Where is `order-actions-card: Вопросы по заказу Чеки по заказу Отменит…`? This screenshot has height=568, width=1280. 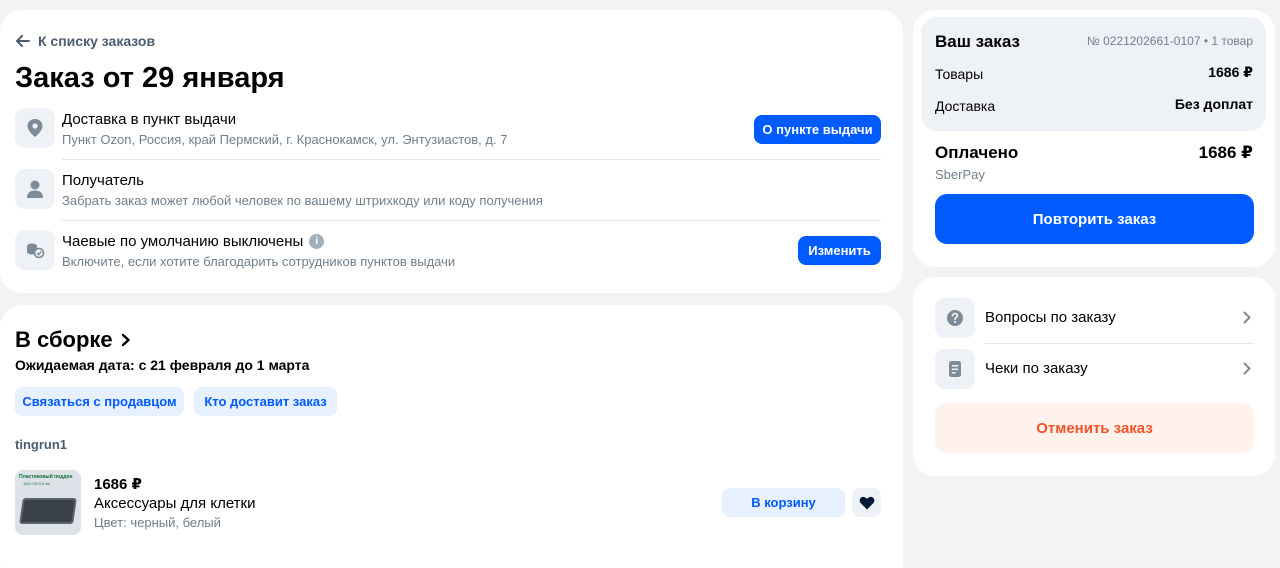
order-actions-card: Вопросы по заказу Чеки по заказу Отменит… is located at coordinates (1094, 376).